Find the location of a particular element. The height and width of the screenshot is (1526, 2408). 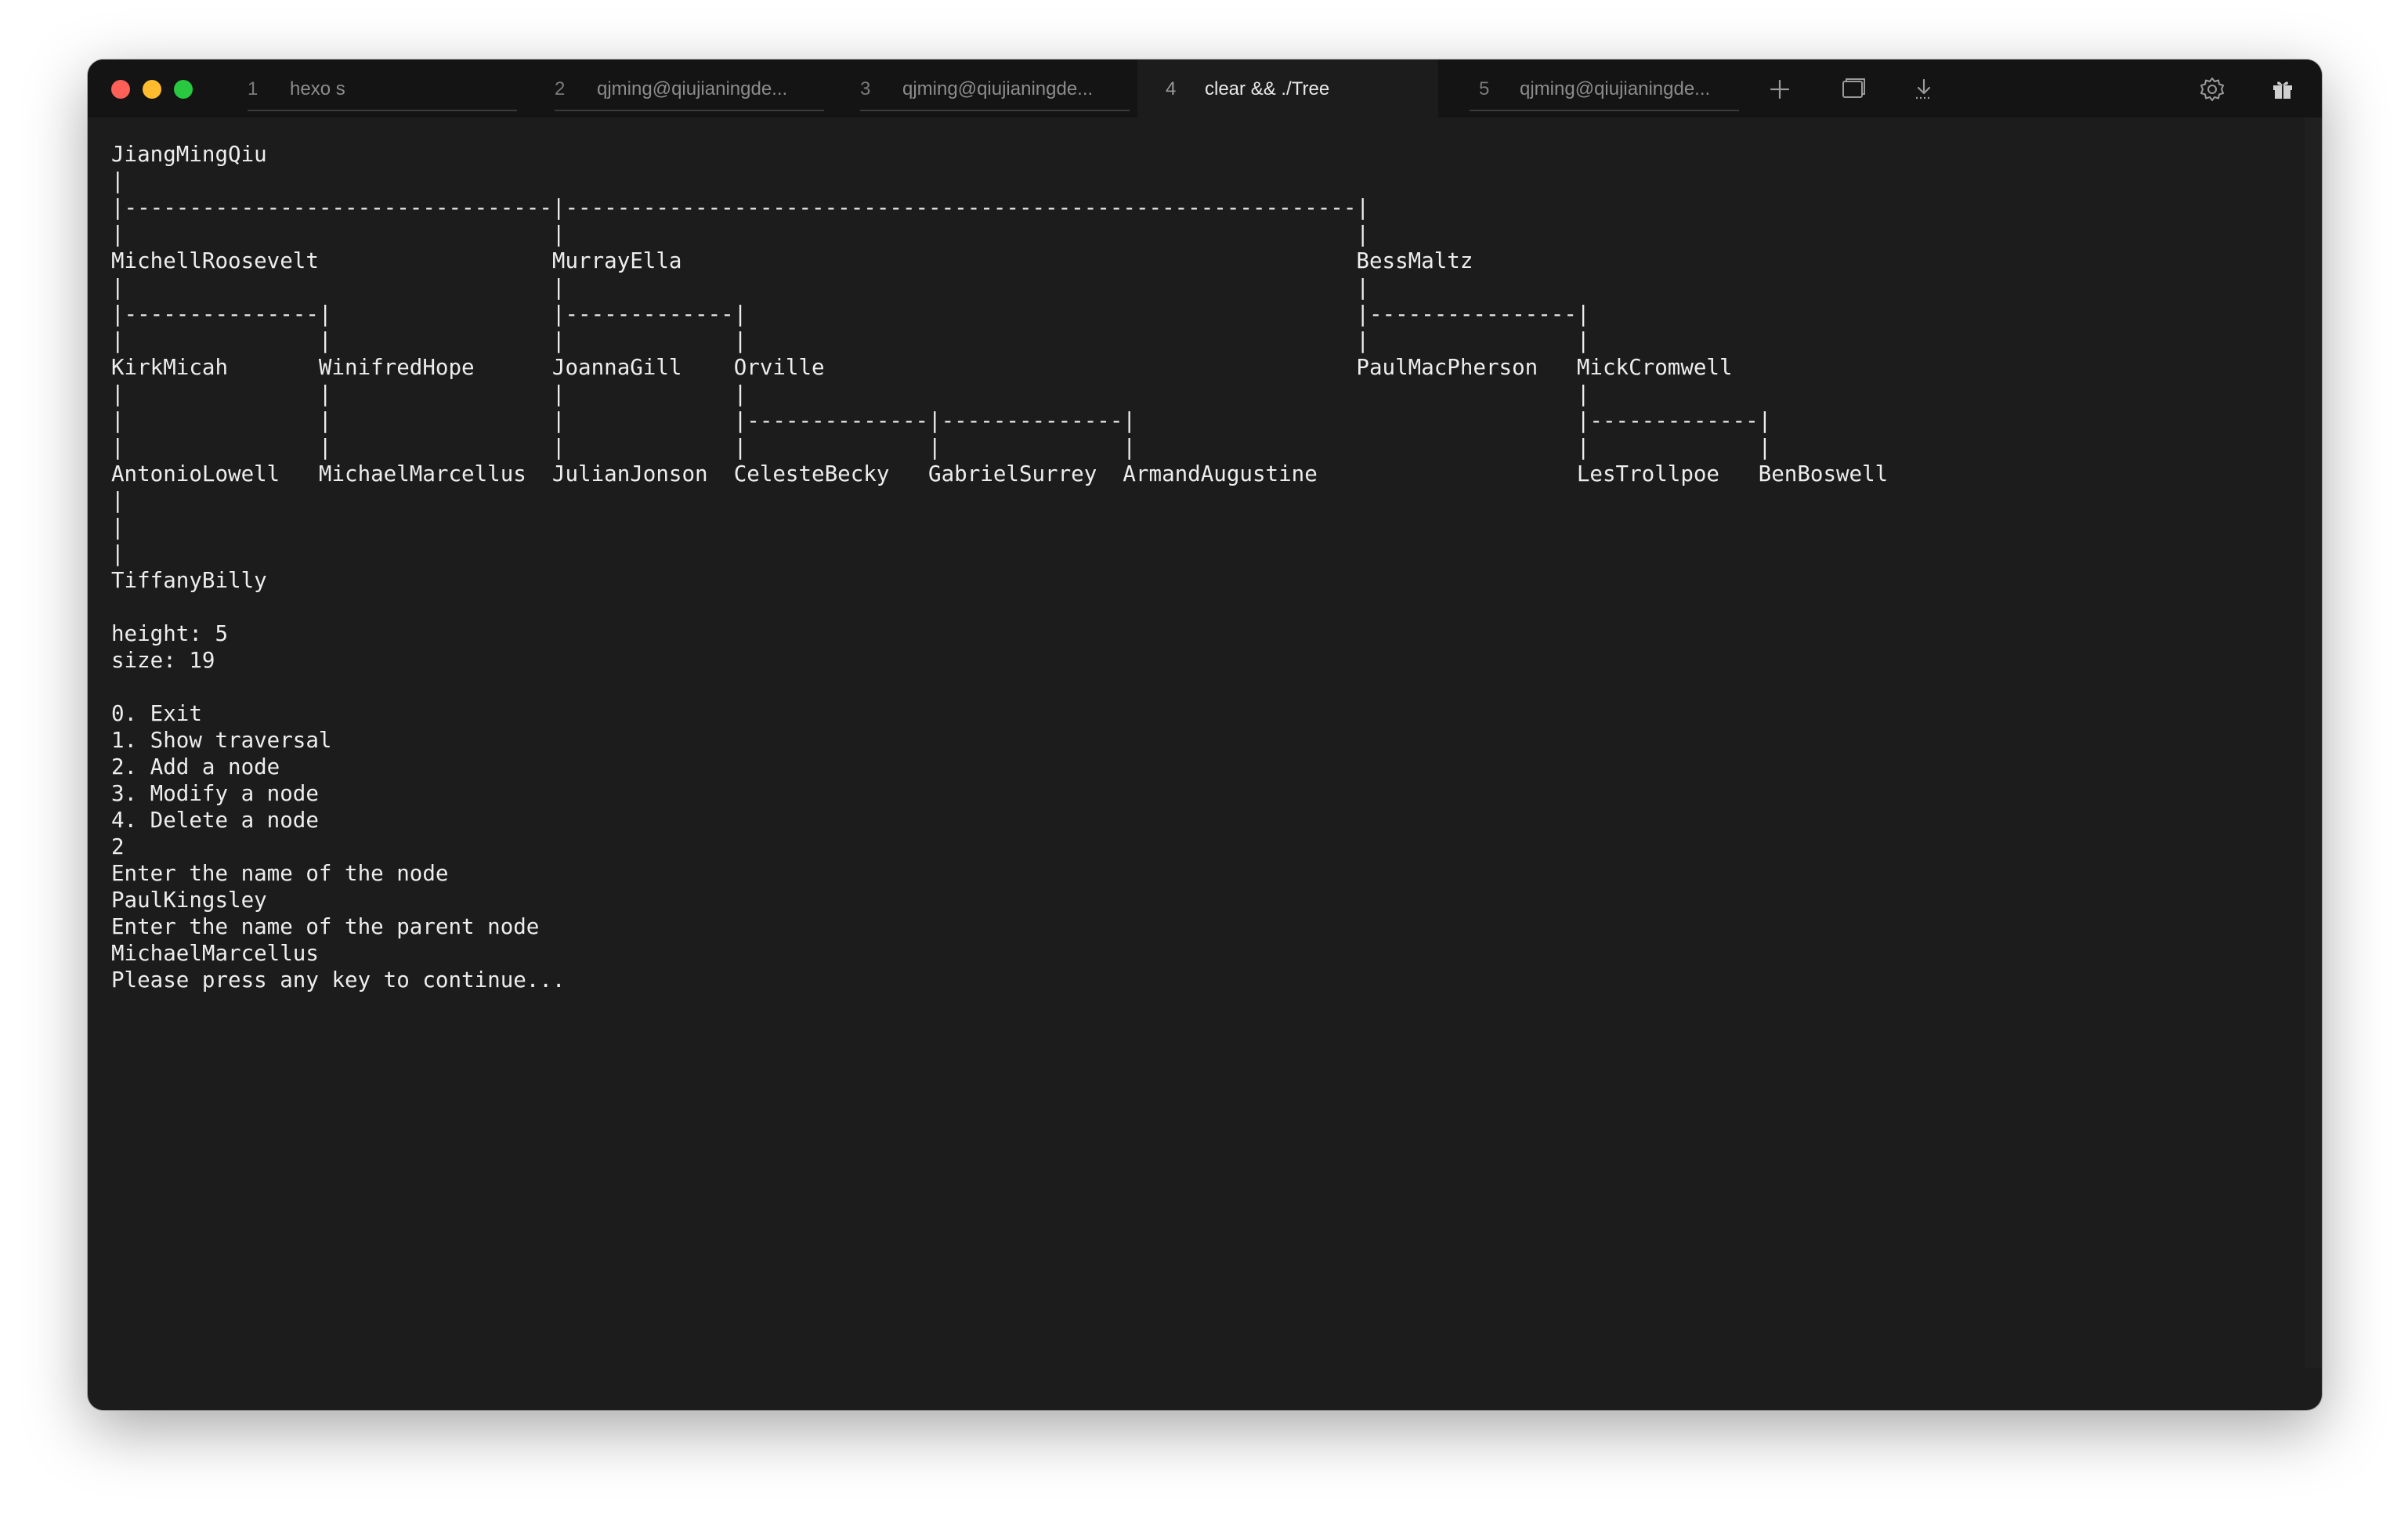

menu-option: 4. Delete a node is located at coordinates (215, 820).